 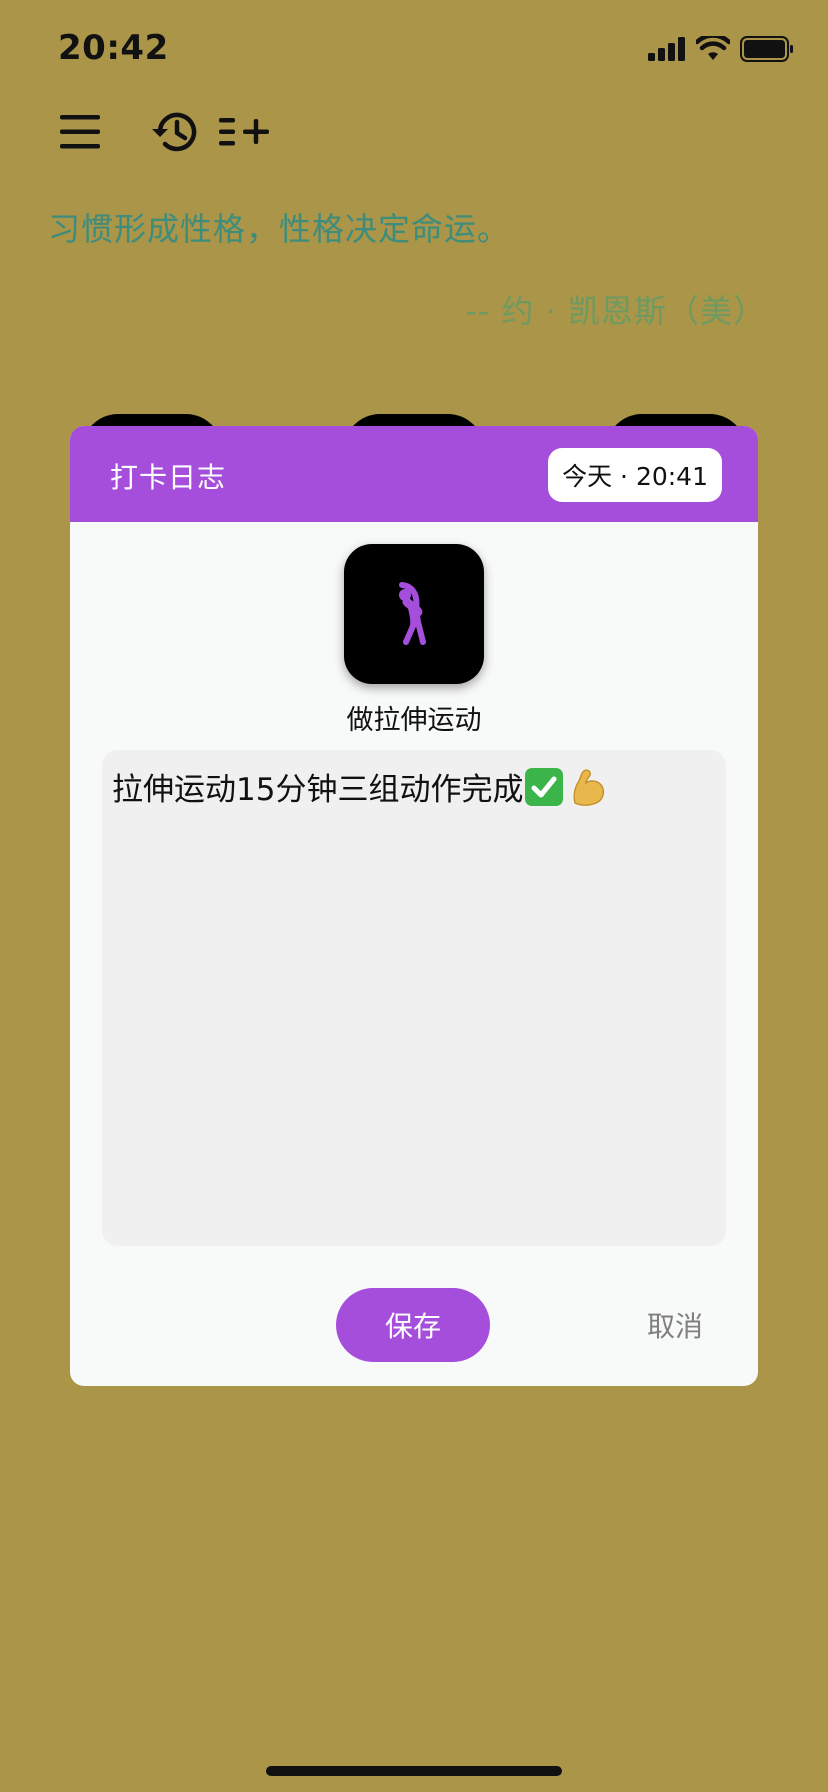 I want to click on quote-author: -- 约 · 凯恩斯（美）, so click(x=615, y=311).